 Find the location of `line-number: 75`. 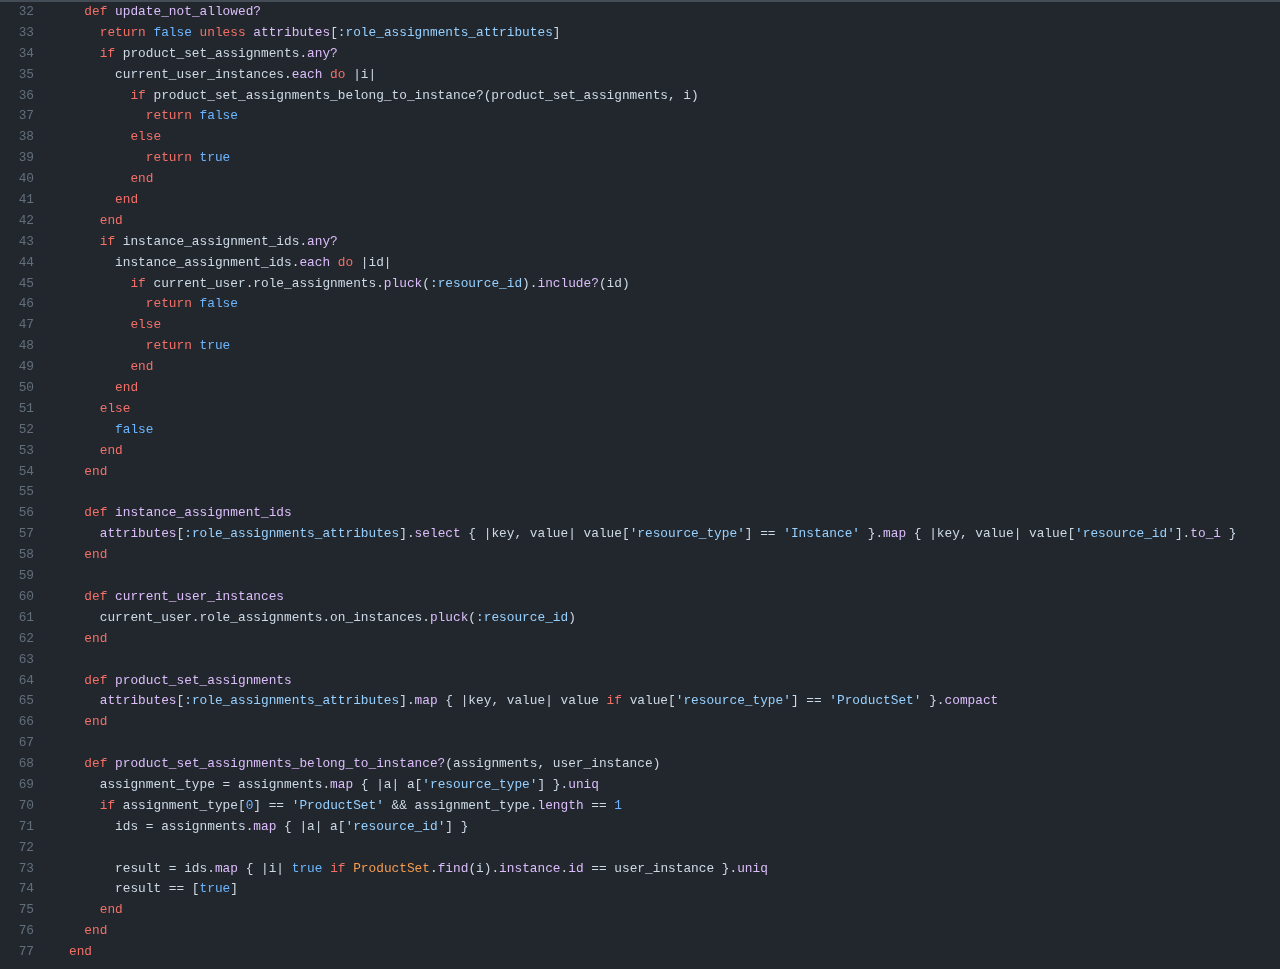

line-number: 75 is located at coordinates (25, 910).